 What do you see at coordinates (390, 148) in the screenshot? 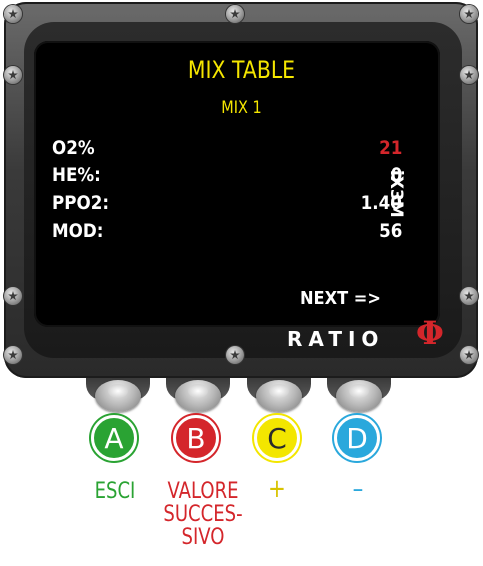
I see `row-value-selected: 21` at bounding box center [390, 148].